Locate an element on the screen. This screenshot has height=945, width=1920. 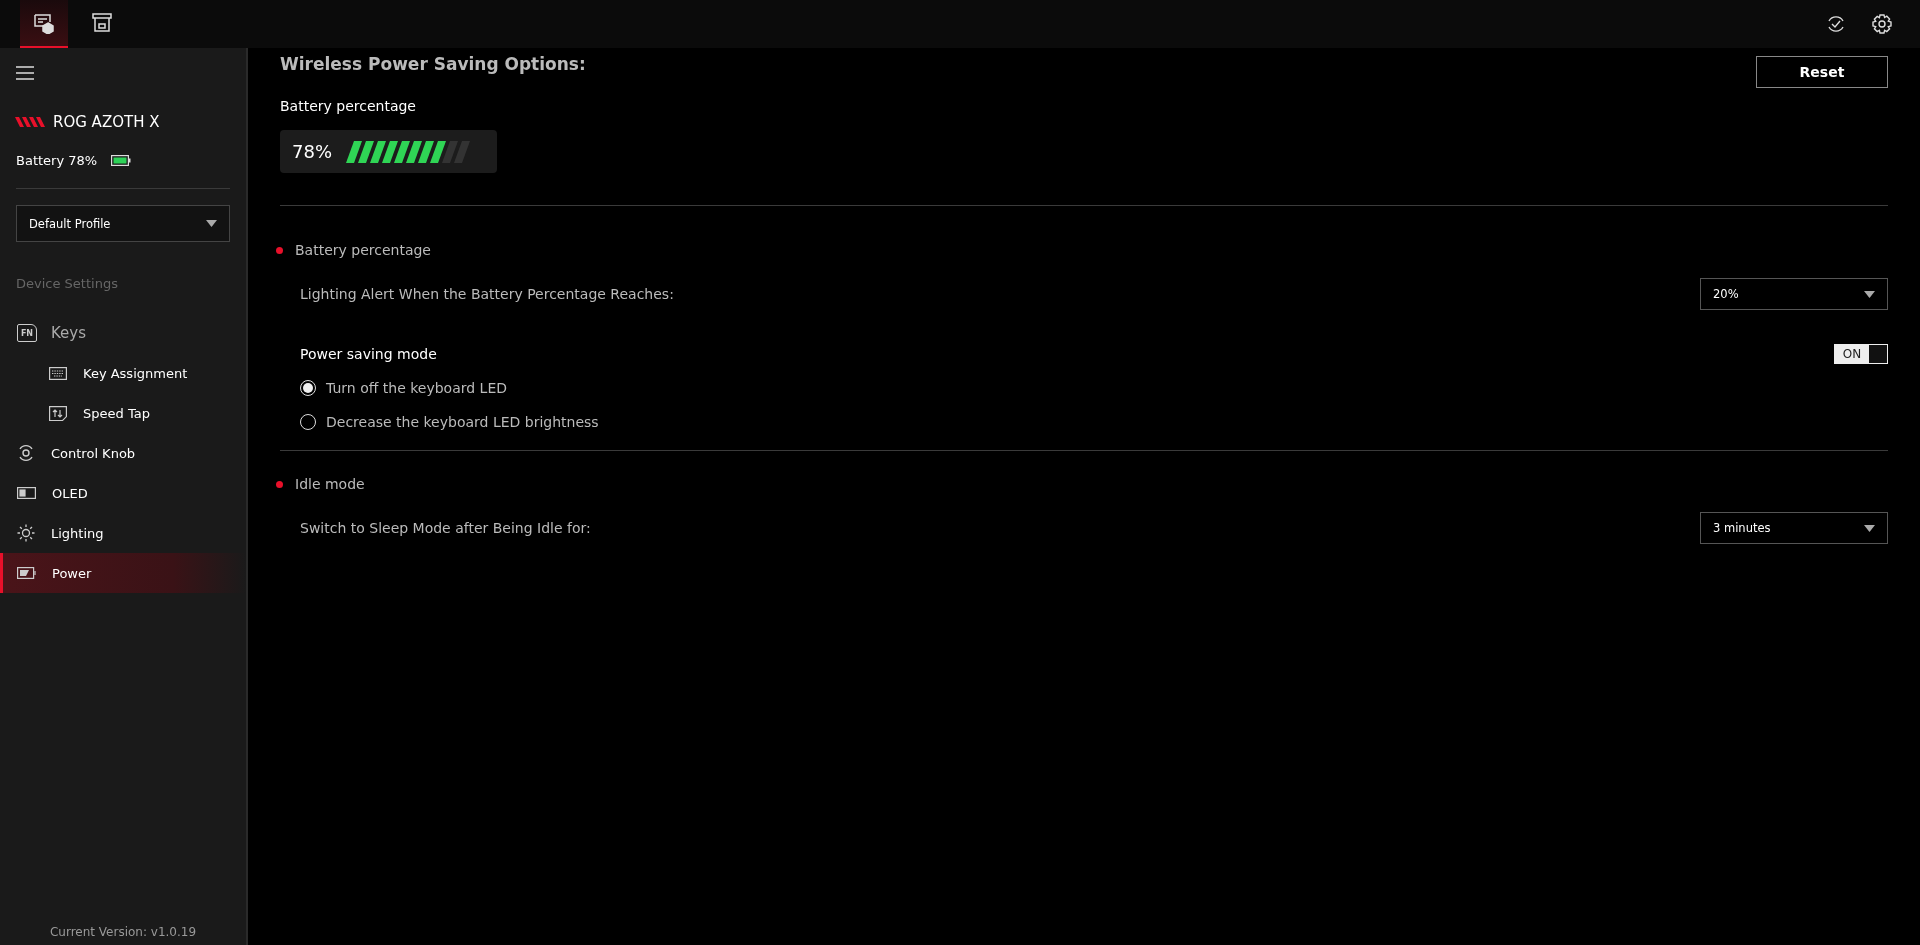
device-name: ROG AZOTH X is located at coordinates (106, 122).